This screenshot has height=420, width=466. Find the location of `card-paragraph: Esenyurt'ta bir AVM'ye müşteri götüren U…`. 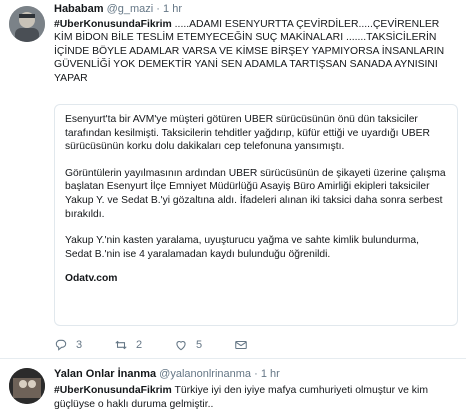

card-paragraph: Esenyurt'ta bir AVM'ye müşteri götüren U… is located at coordinates (247, 133).